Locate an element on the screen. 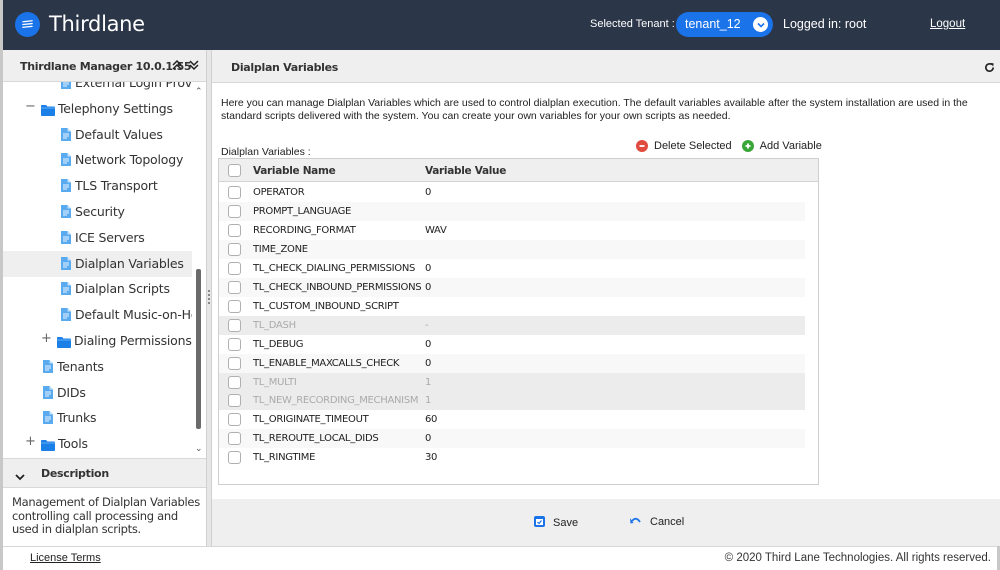 The width and height of the screenshot is (1000, 570). table-row: TL_RINGTIME 30 is located at coordinates (512, 457).